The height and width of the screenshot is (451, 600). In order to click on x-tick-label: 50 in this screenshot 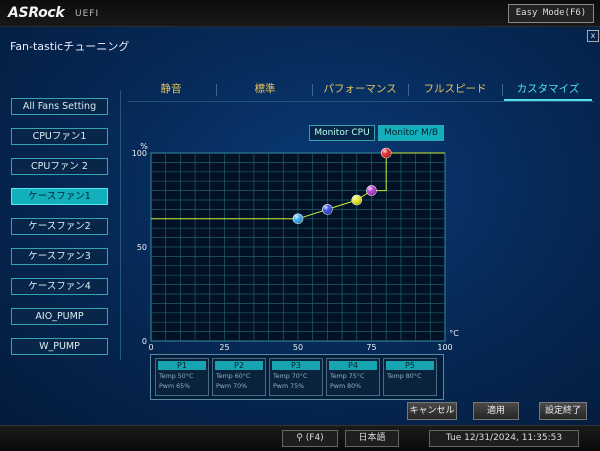, I will do `click(298, 346)`.